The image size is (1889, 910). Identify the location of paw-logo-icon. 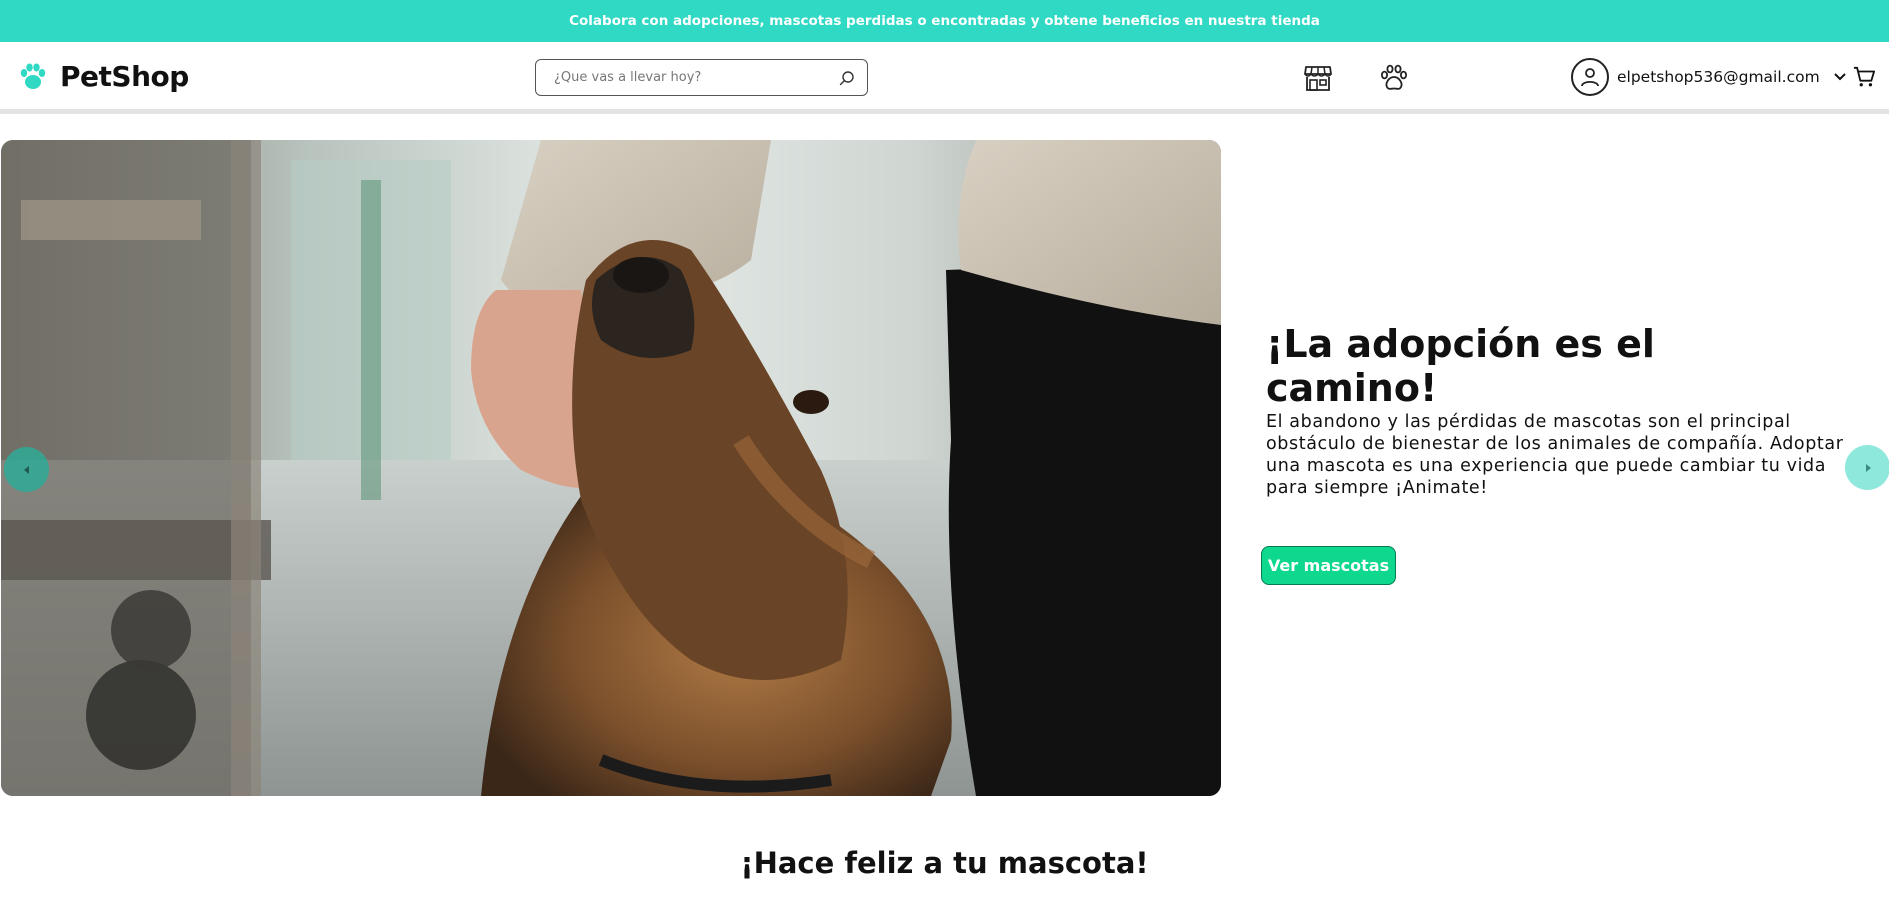
(33, 77).